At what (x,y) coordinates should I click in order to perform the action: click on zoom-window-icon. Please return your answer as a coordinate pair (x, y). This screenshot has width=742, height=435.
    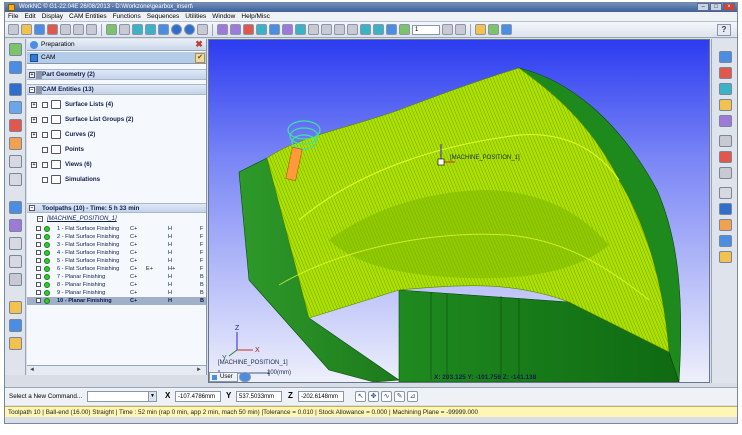
    Looking at the image, I should click on (326, 29).